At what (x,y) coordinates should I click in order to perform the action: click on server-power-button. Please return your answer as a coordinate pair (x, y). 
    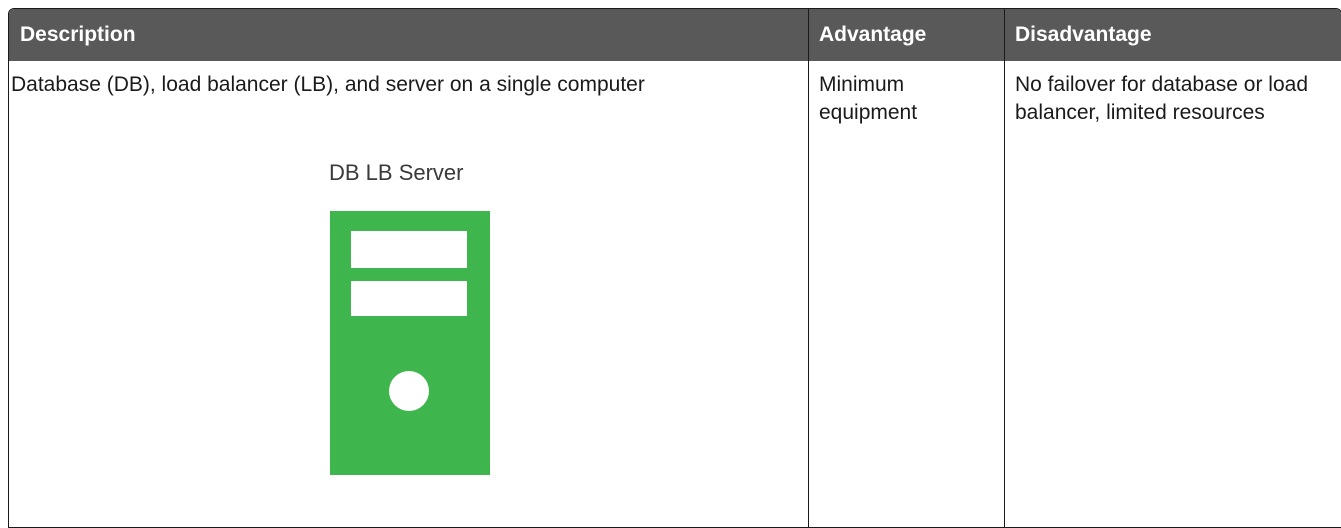
    Looking at the image, I should click on (409, 391).